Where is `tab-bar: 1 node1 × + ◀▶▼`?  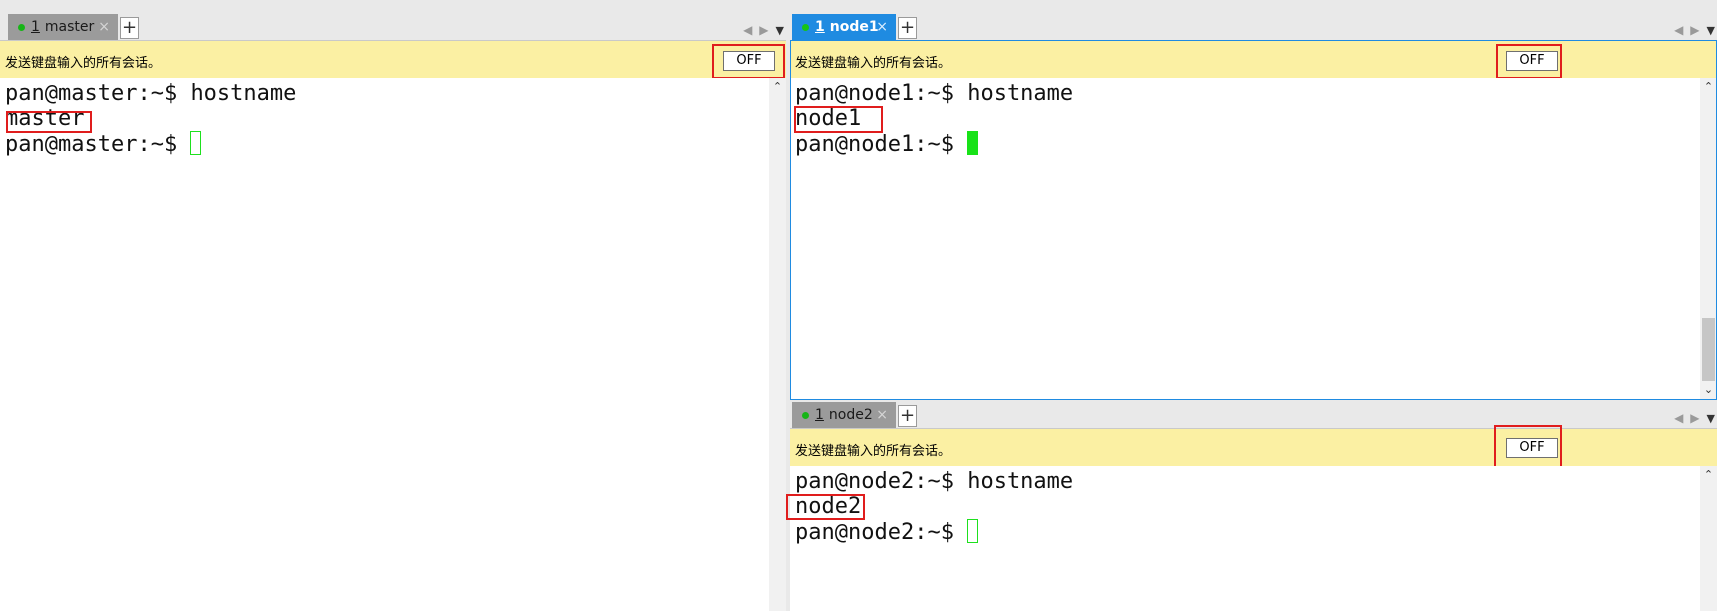
tab-bar: 1 node1 × + ◀▶▼ is located at coordinates (1253, 26).